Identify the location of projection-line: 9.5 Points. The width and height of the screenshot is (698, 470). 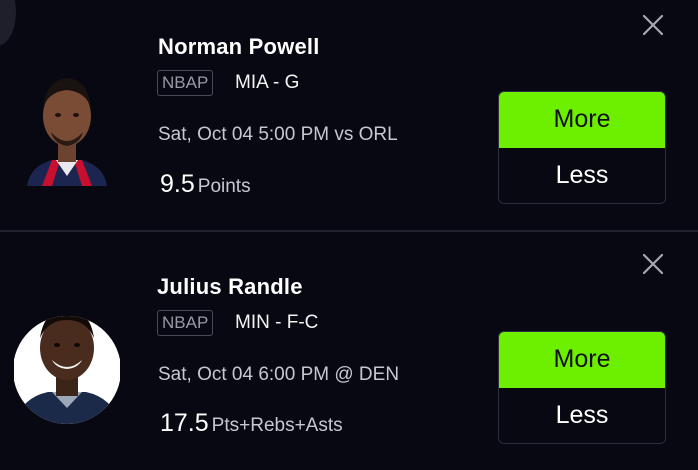
(205, 184).